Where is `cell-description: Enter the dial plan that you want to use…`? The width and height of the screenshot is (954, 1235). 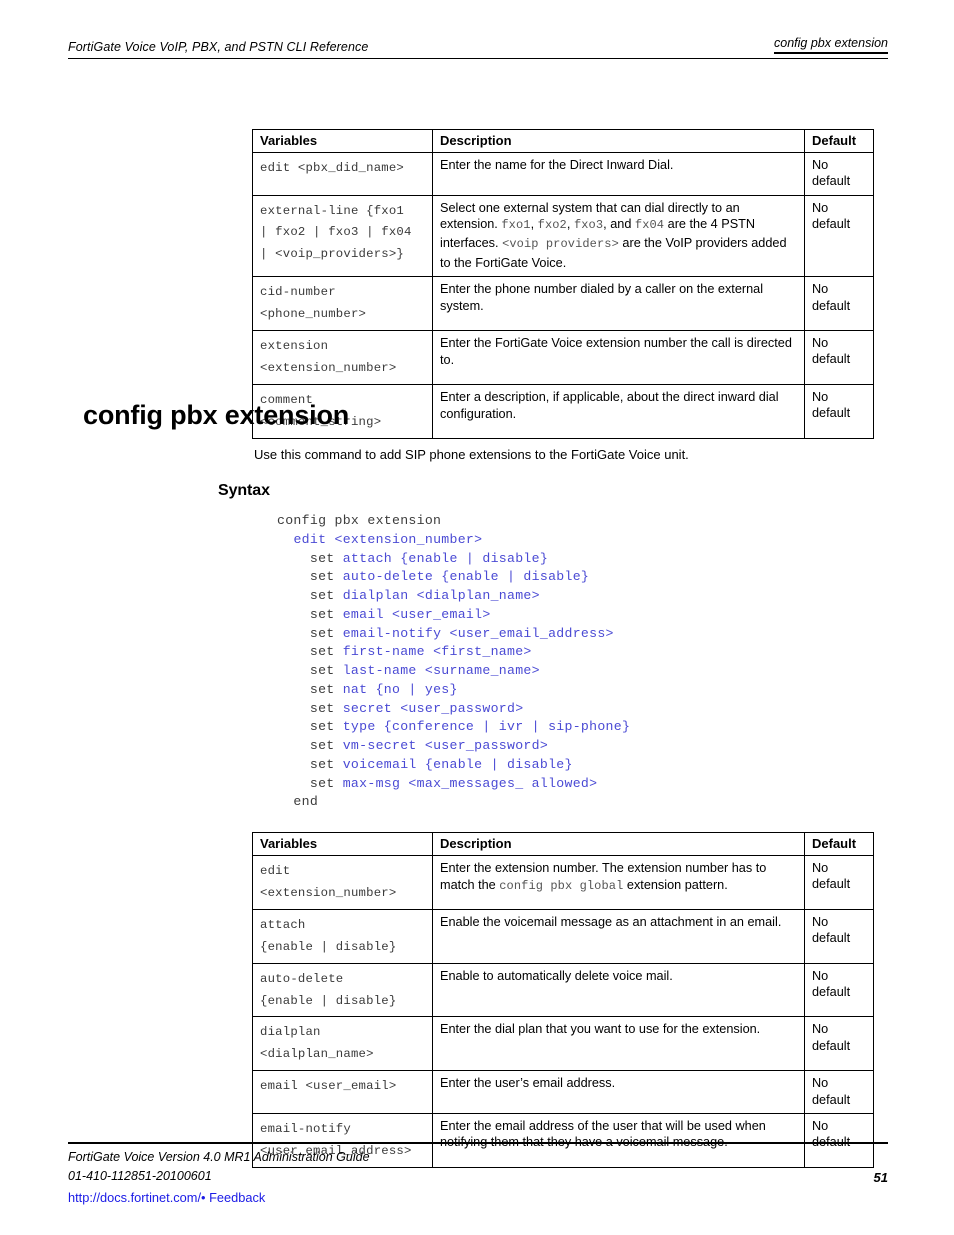 cell-description: Enter the dial plan that you want to use… is located at coordinates (618, 1044).